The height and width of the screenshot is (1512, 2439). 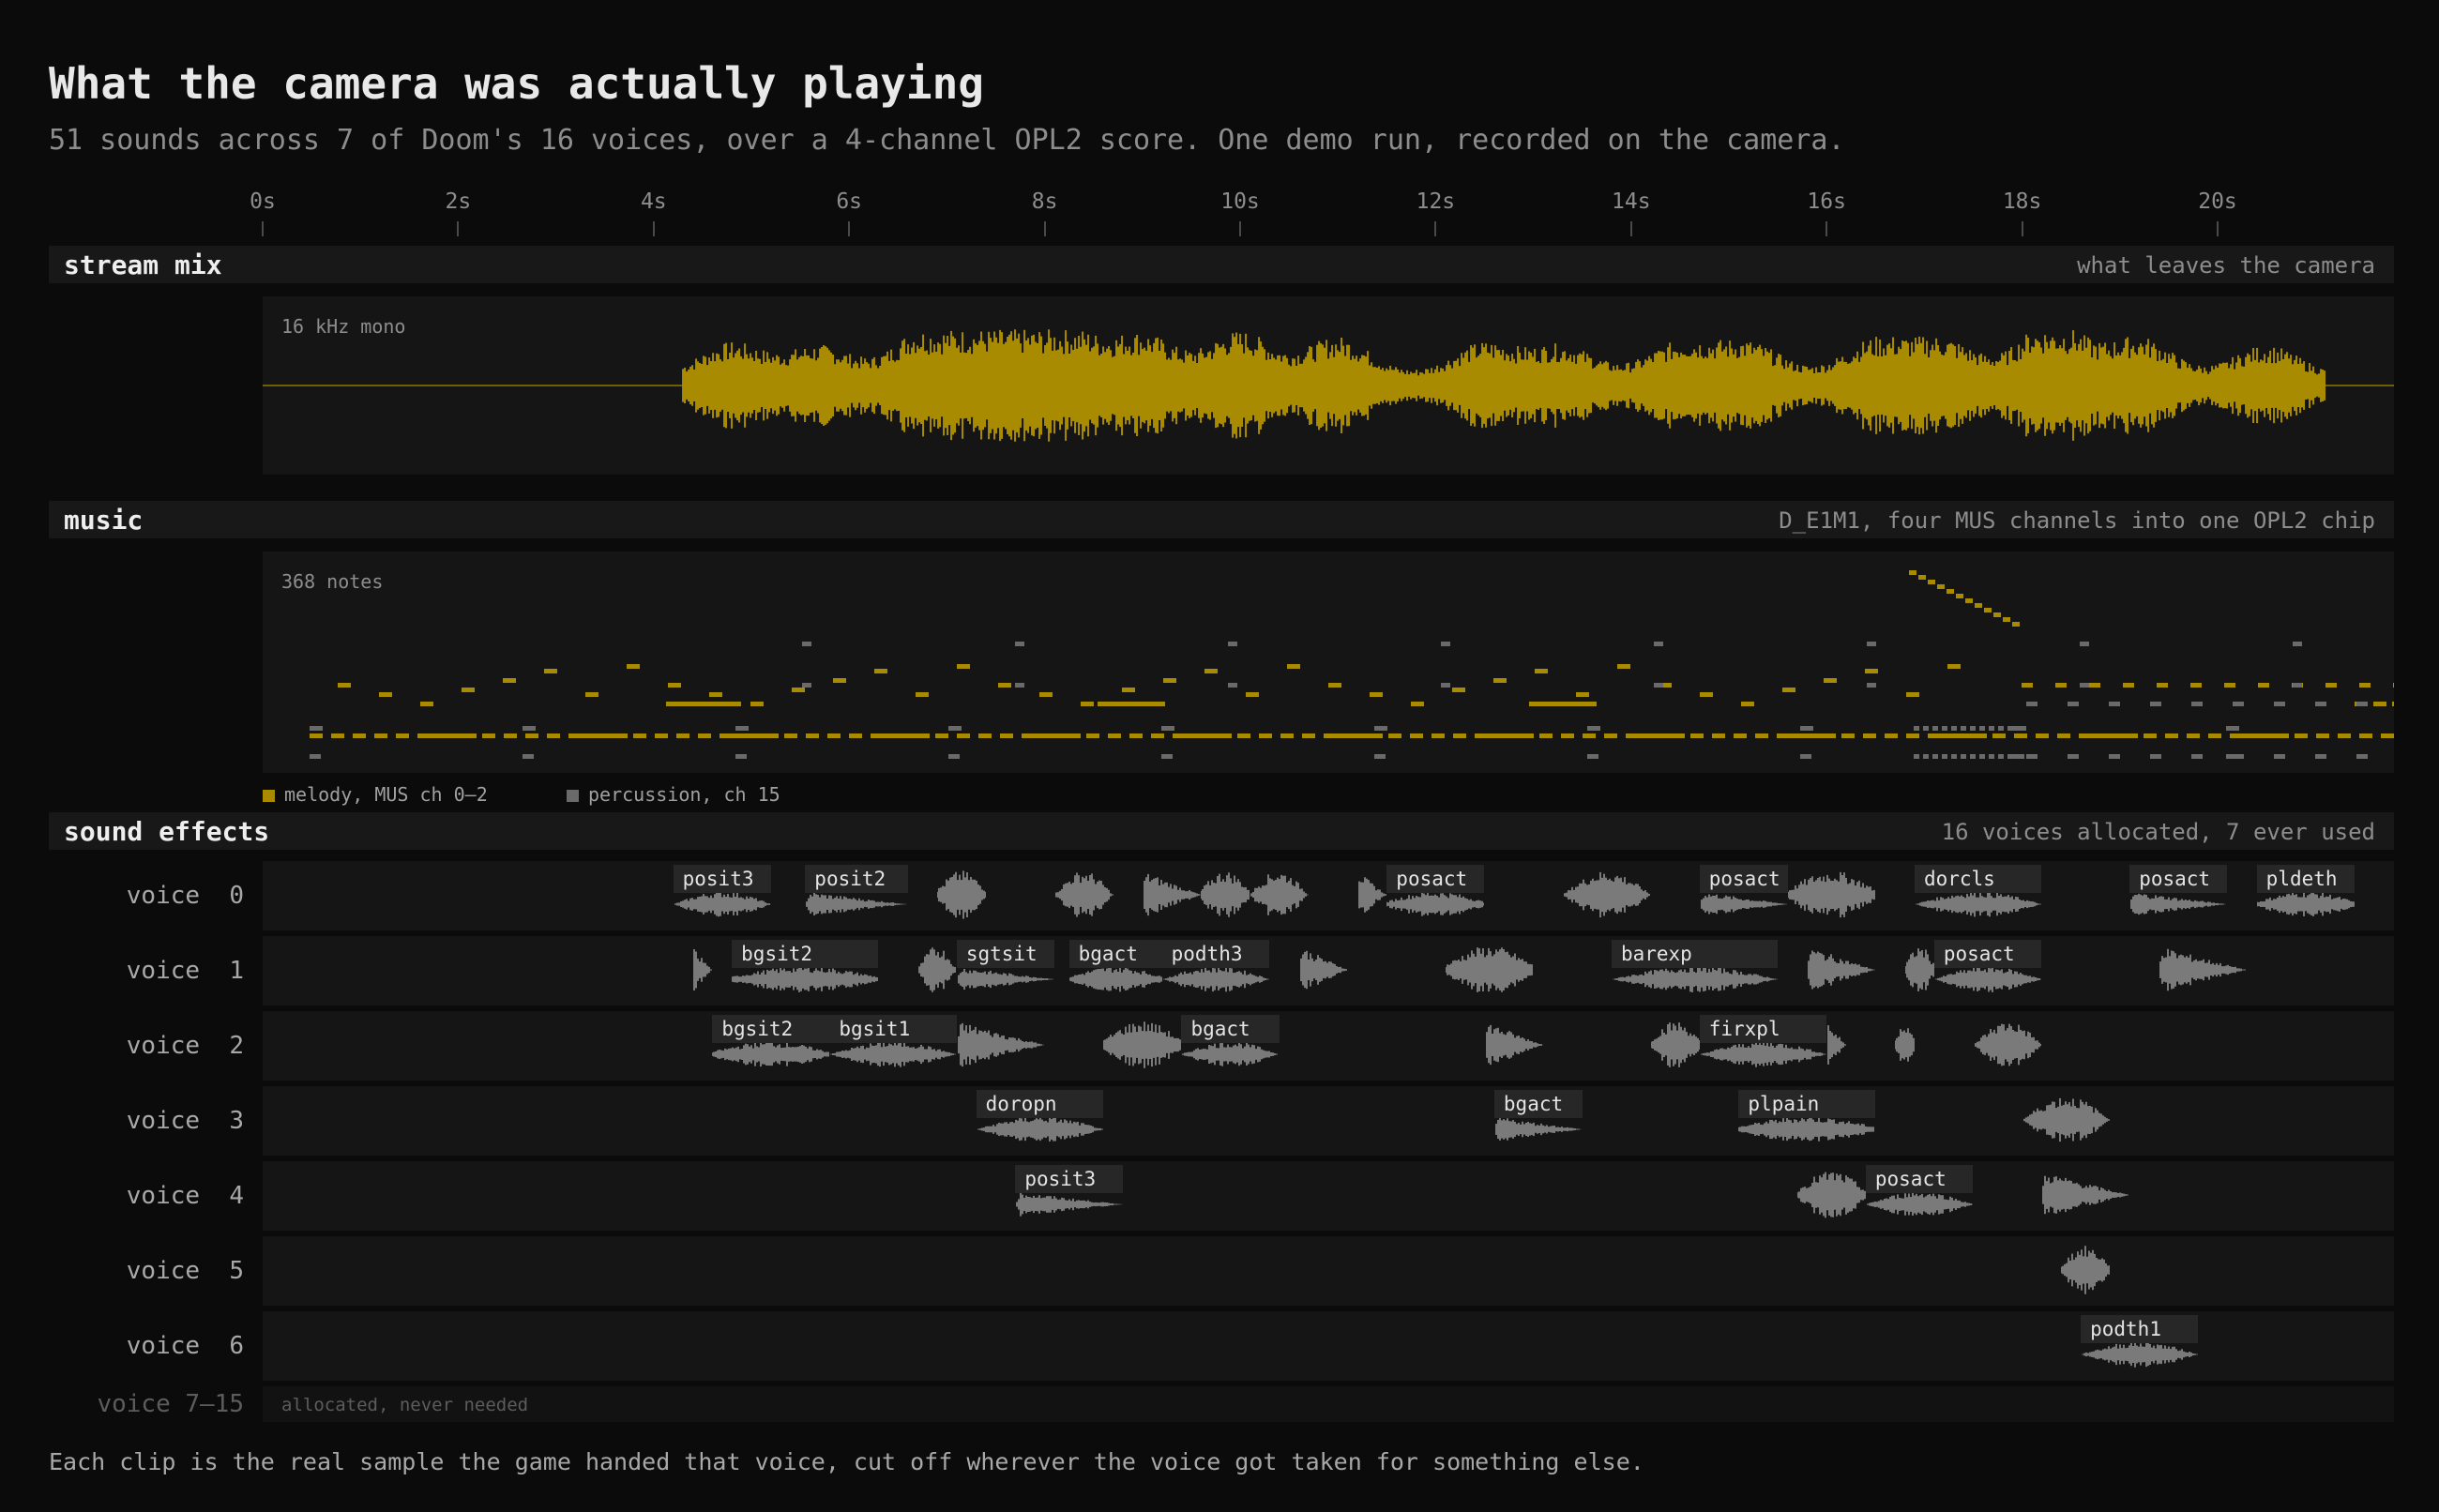 I want to click on voice-label: voice 4, so click(x=185, y=1196).